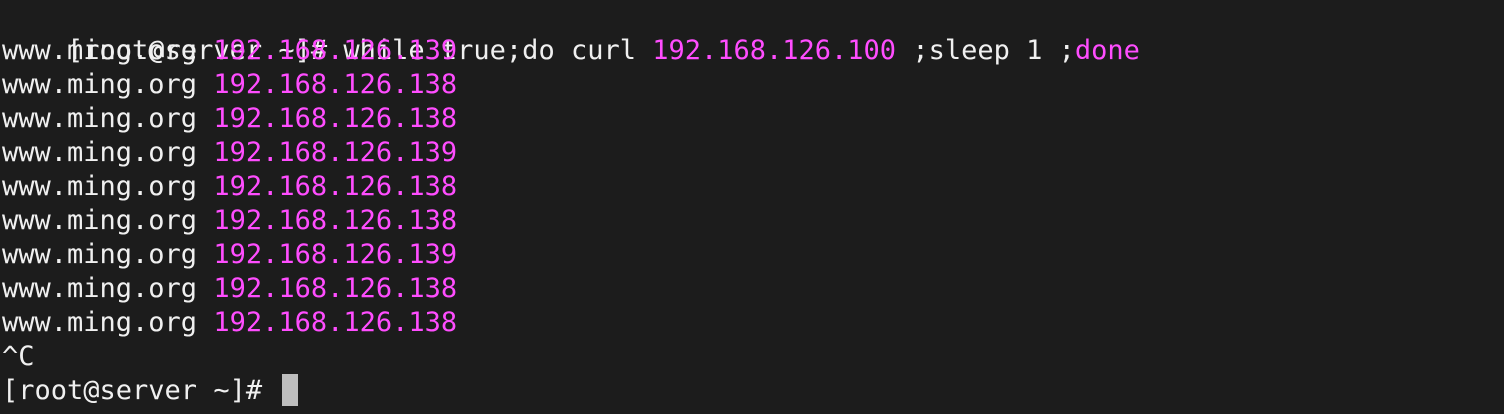  What do you see at coordinates (985, 50) in the screenshot?
I see `command-text-part2: ;sleep 1 ;` at bounding box center [985, 50].